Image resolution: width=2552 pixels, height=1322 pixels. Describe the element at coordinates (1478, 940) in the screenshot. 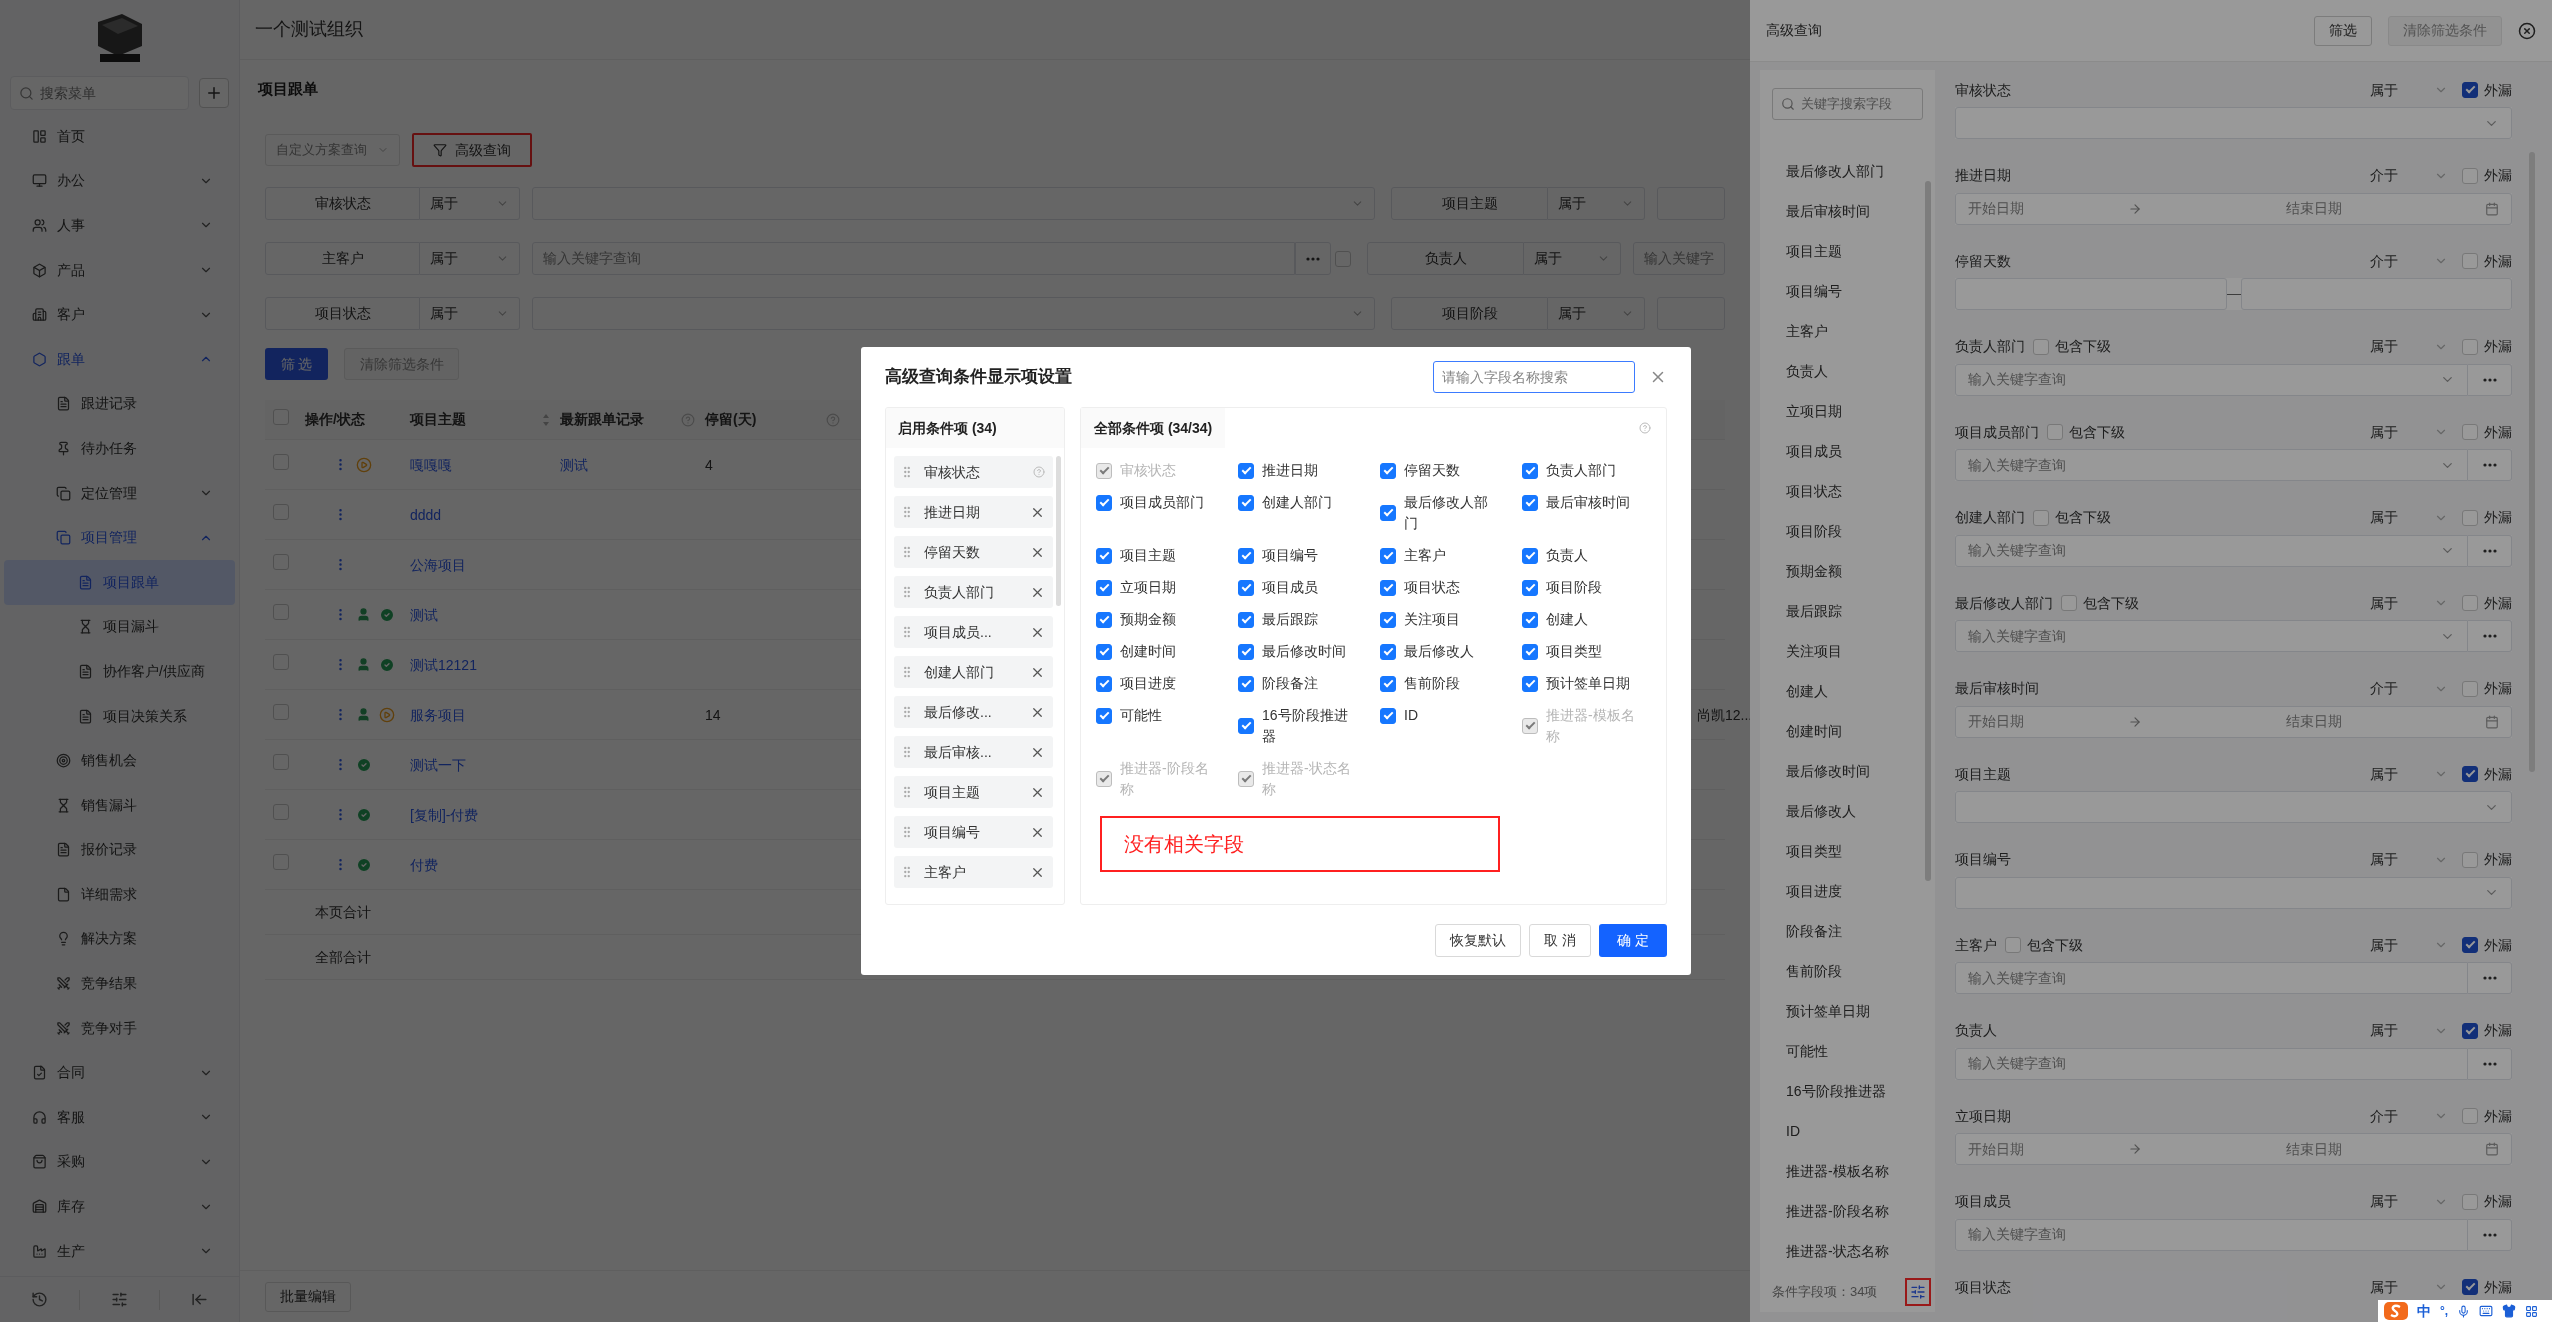

I see `reset-button: 恢复默认` at that location.